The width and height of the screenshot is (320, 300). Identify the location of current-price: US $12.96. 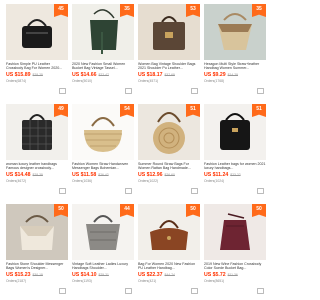
(150, 175).